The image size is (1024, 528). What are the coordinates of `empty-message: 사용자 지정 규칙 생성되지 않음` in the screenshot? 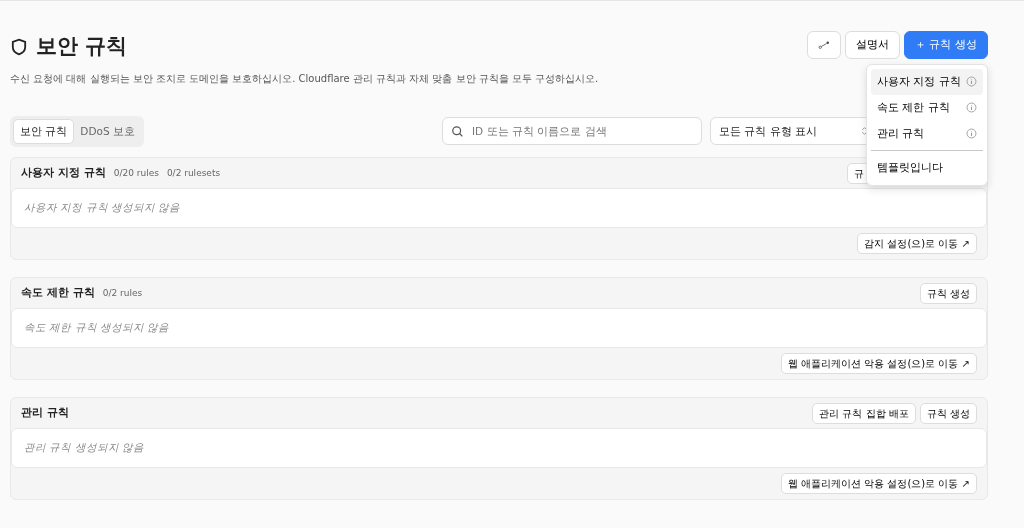 It's located at (499, 208).